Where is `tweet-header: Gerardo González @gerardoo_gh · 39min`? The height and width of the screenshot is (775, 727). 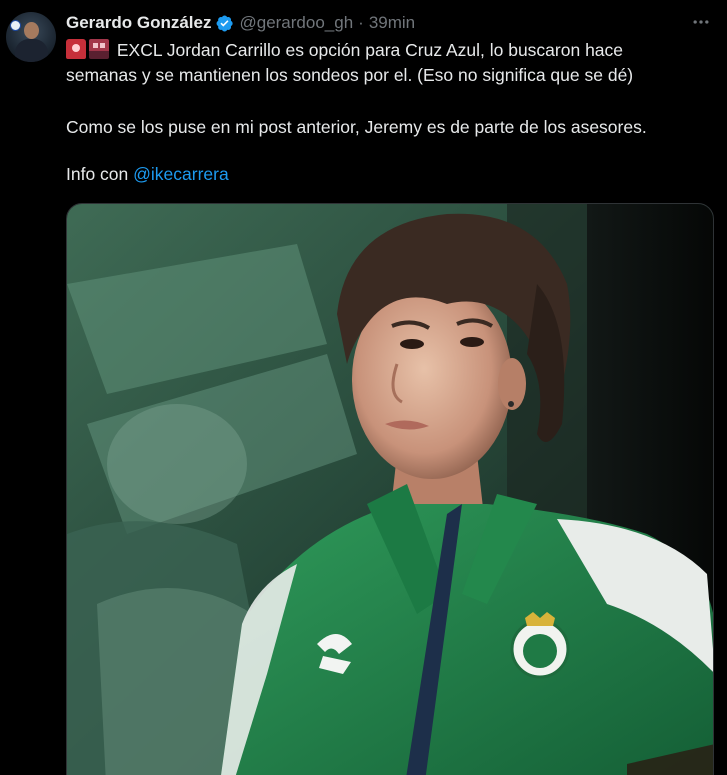
tweet-header: Gerardo González @gerardoo_gh · 39min is located at coordinates (240, 23).